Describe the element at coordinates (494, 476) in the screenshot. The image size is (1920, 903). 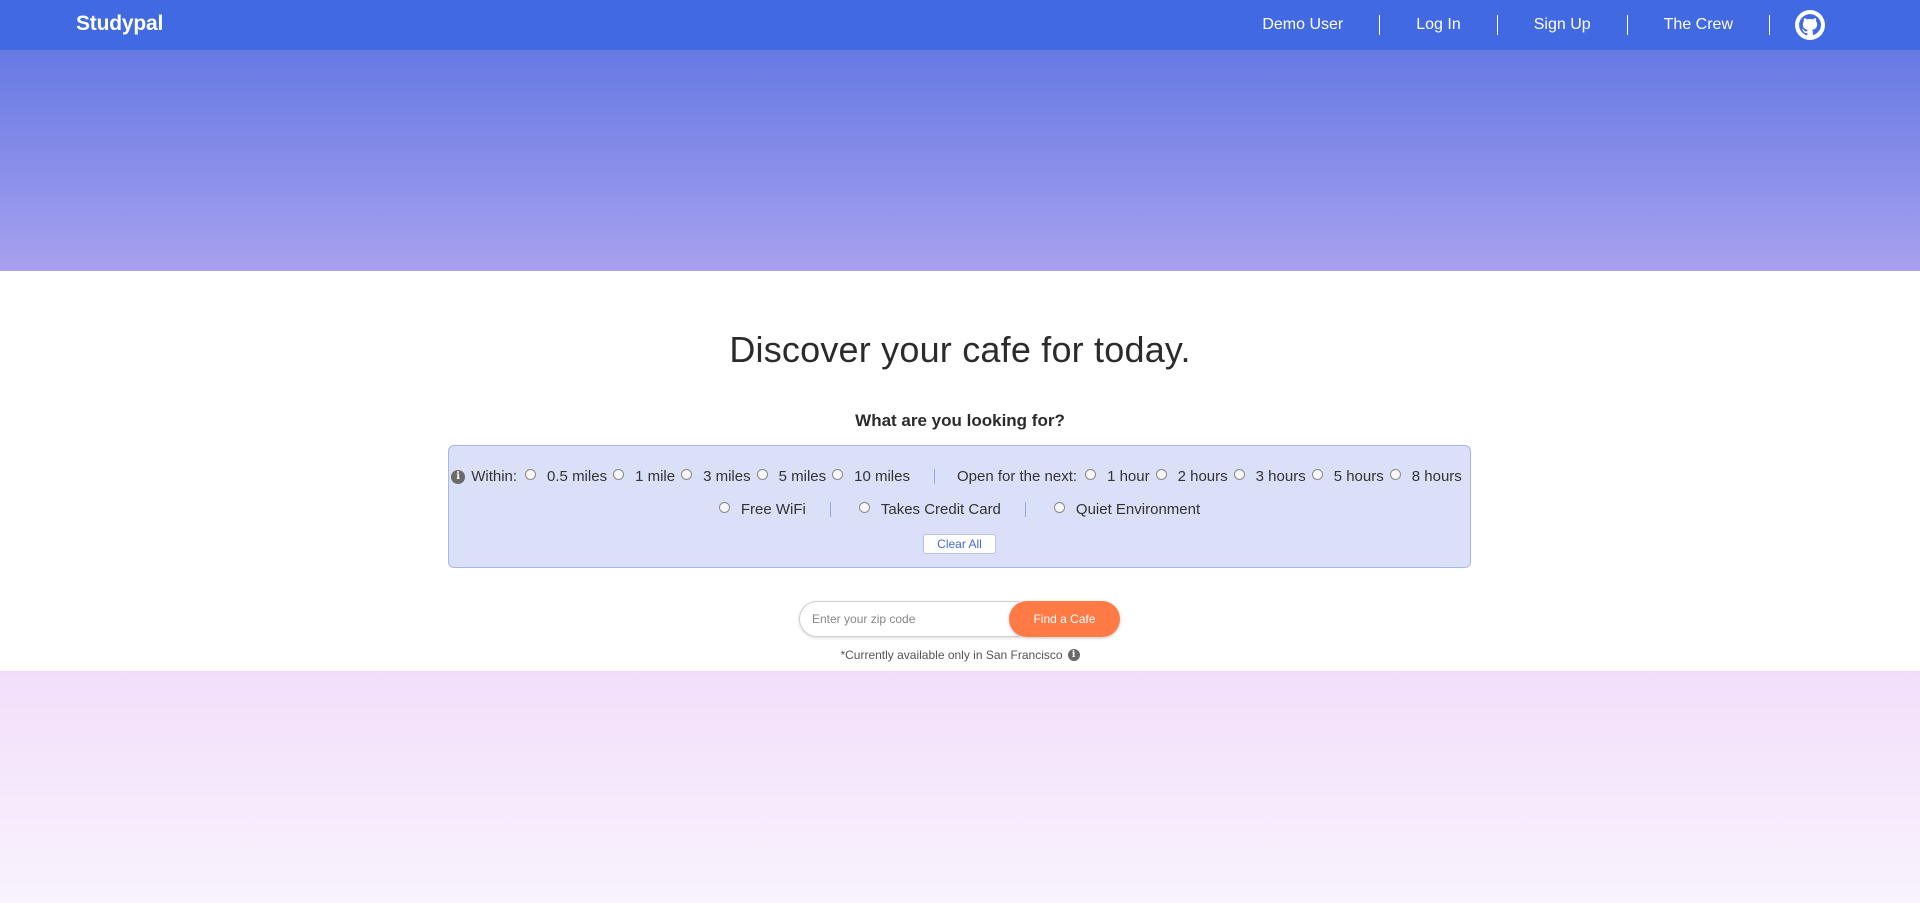
I see `within-label: Within:` at that location.